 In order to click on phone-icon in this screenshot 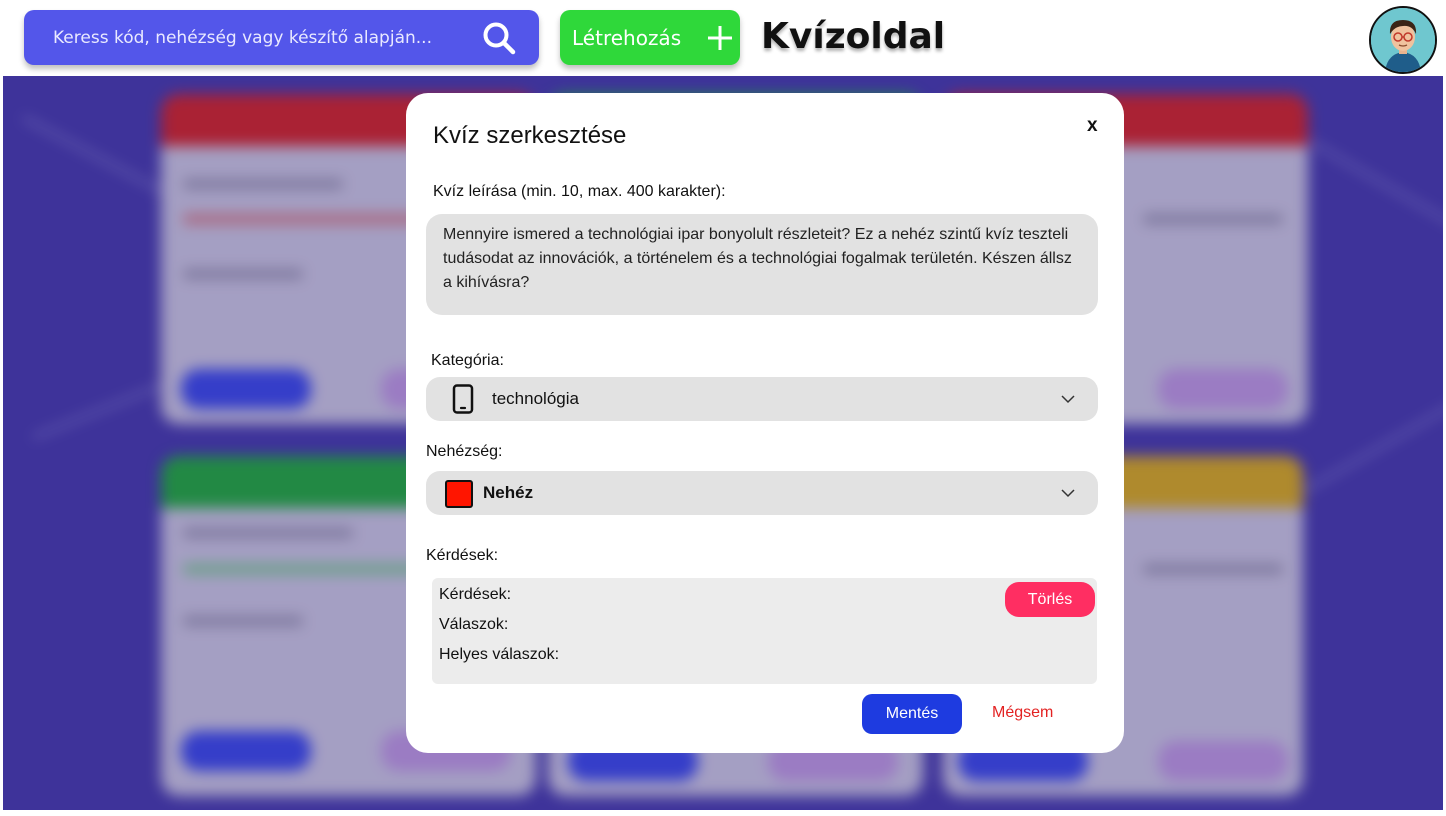, I will do `click(463, 399)`.